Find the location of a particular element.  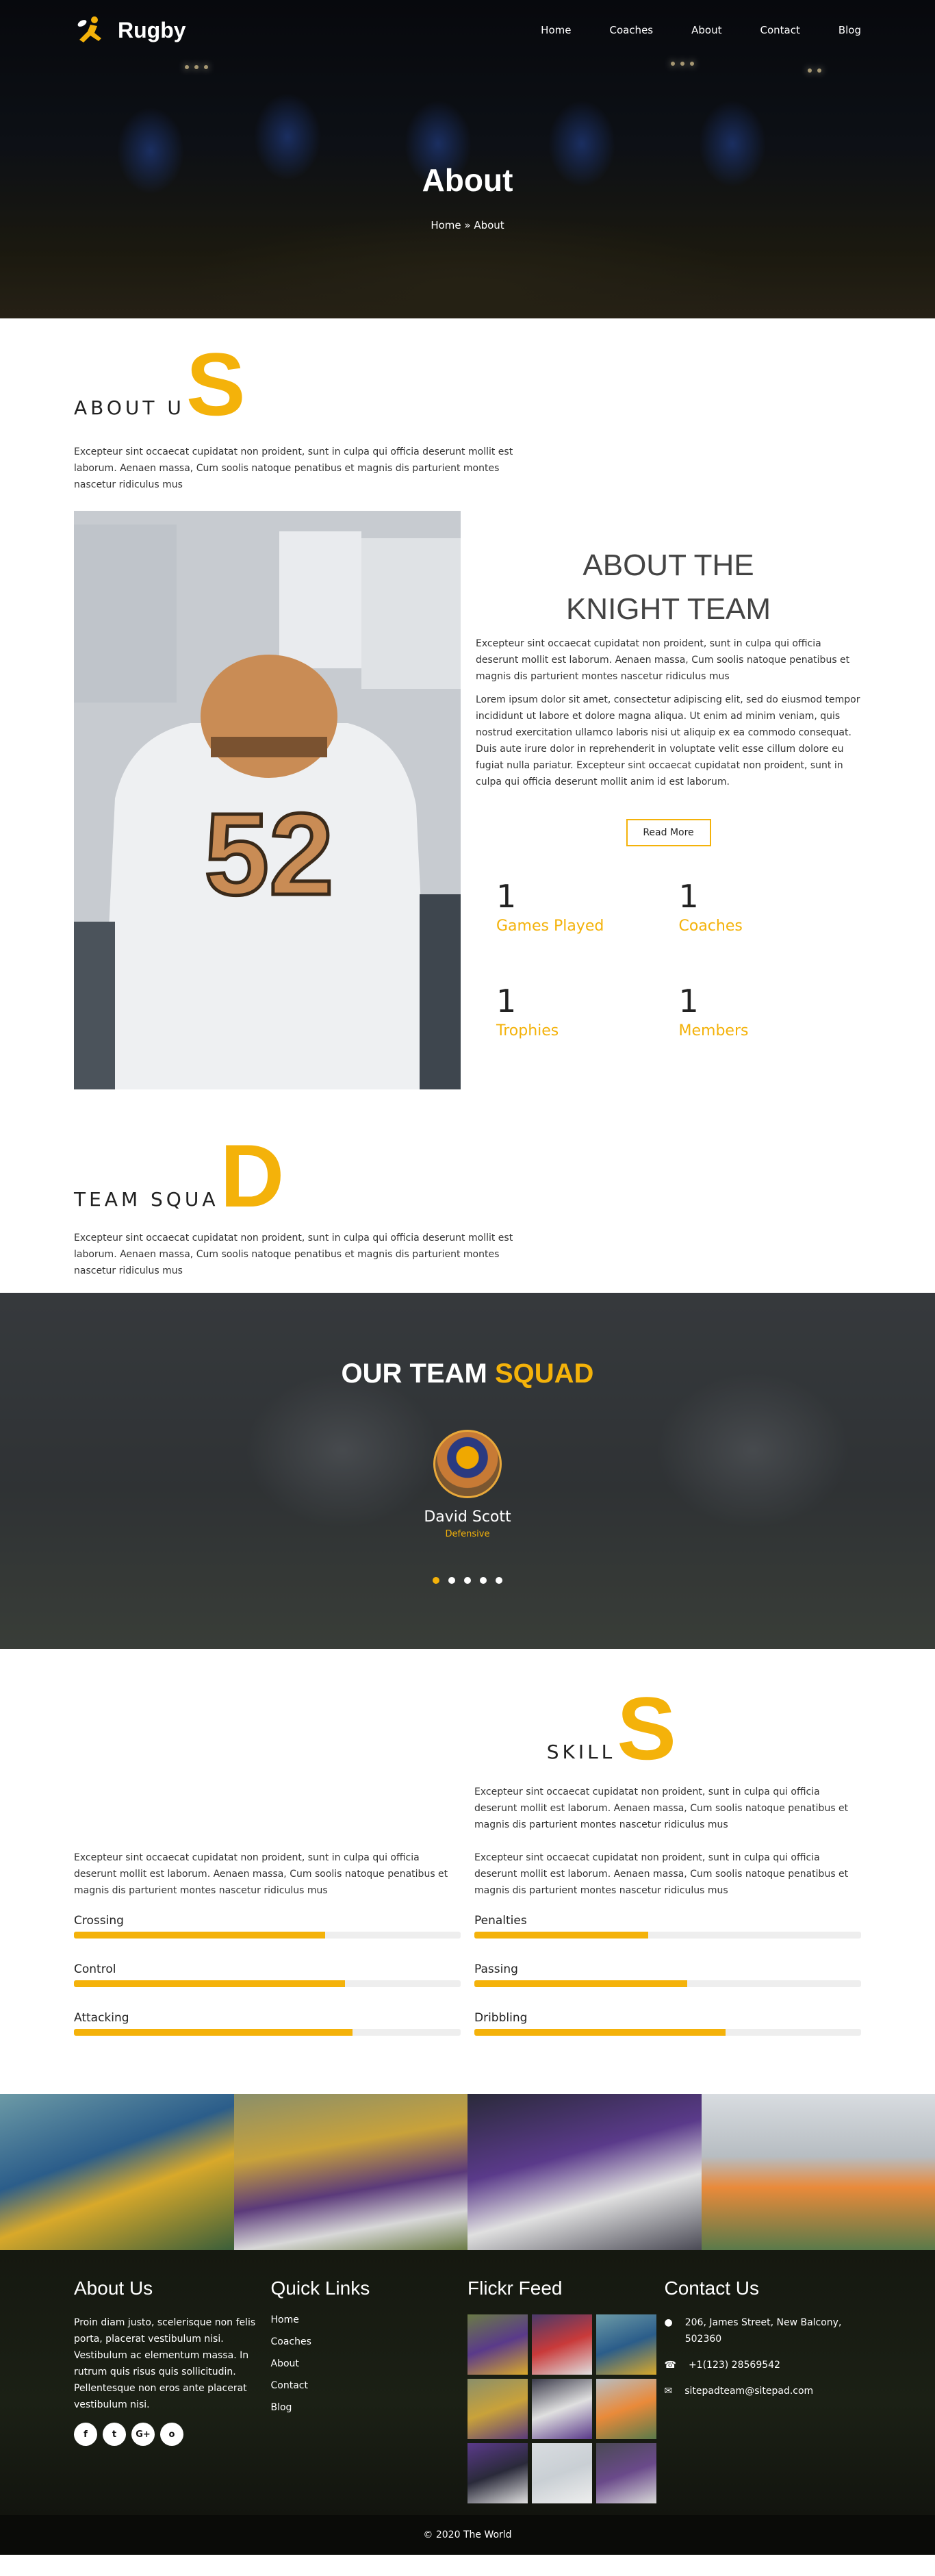

player-photo-art: 52 is located at coordinates (267, 800).